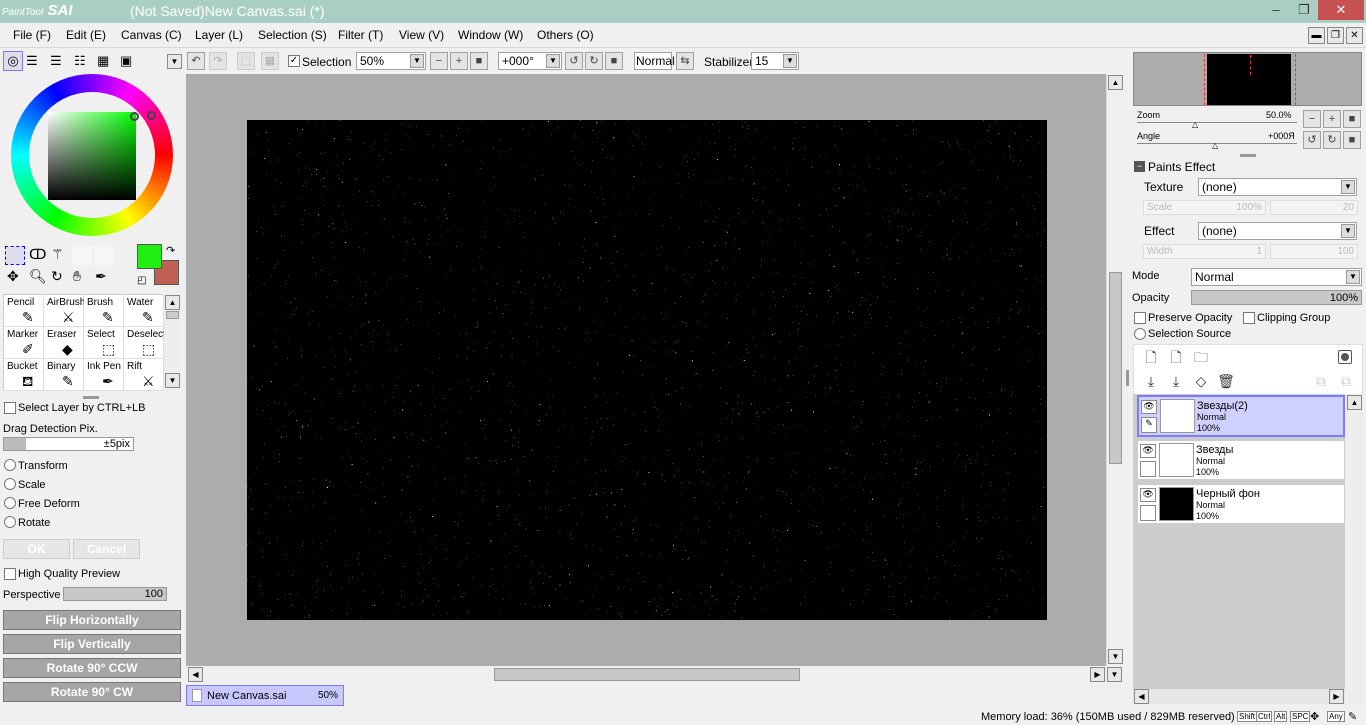 The image size is (1366, 725). What do you see at coordinates (144, 311) in the screenshot?
I see `tool-water: Water ✎` at bounding box center [144, 311].